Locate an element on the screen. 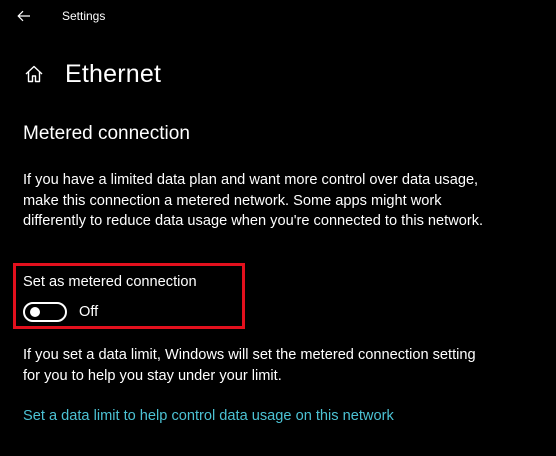  title-bar: Settings is located at coordinates (278, 16).